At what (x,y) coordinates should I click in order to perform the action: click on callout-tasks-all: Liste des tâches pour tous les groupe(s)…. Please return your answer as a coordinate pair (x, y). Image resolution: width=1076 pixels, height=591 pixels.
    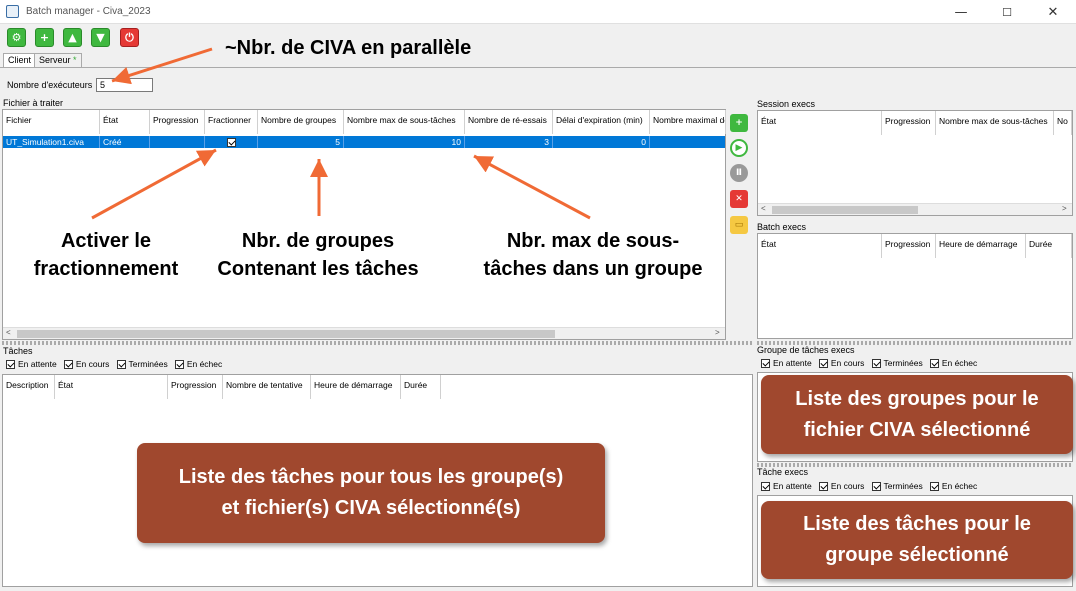
    Looking at the image, I should click on (371, 493).